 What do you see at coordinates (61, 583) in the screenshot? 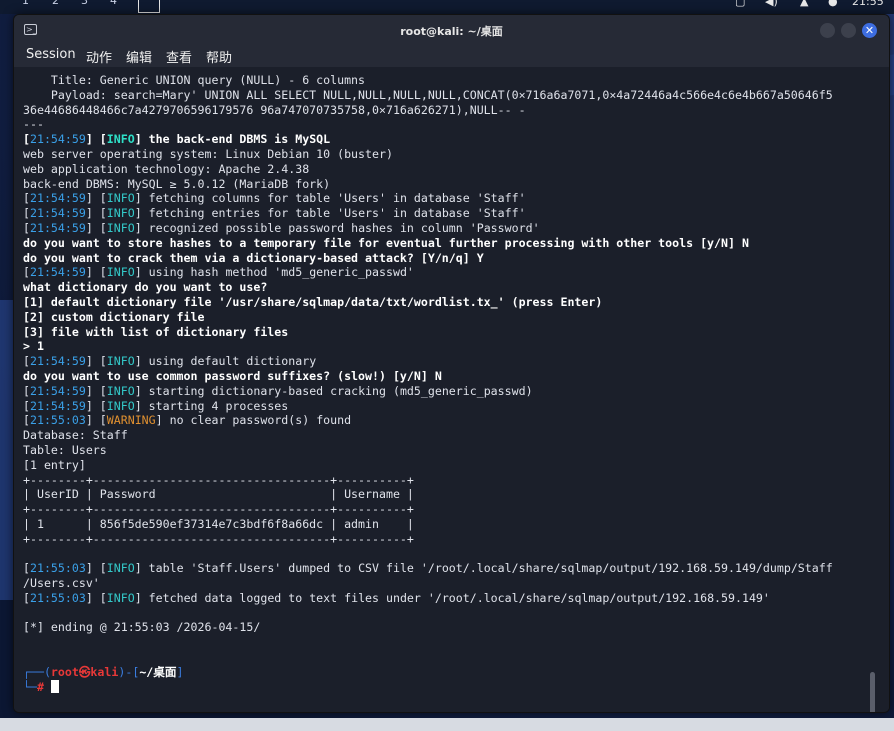
I see `terminal-text: /Users.csv'` at bounding box center [61, 583].